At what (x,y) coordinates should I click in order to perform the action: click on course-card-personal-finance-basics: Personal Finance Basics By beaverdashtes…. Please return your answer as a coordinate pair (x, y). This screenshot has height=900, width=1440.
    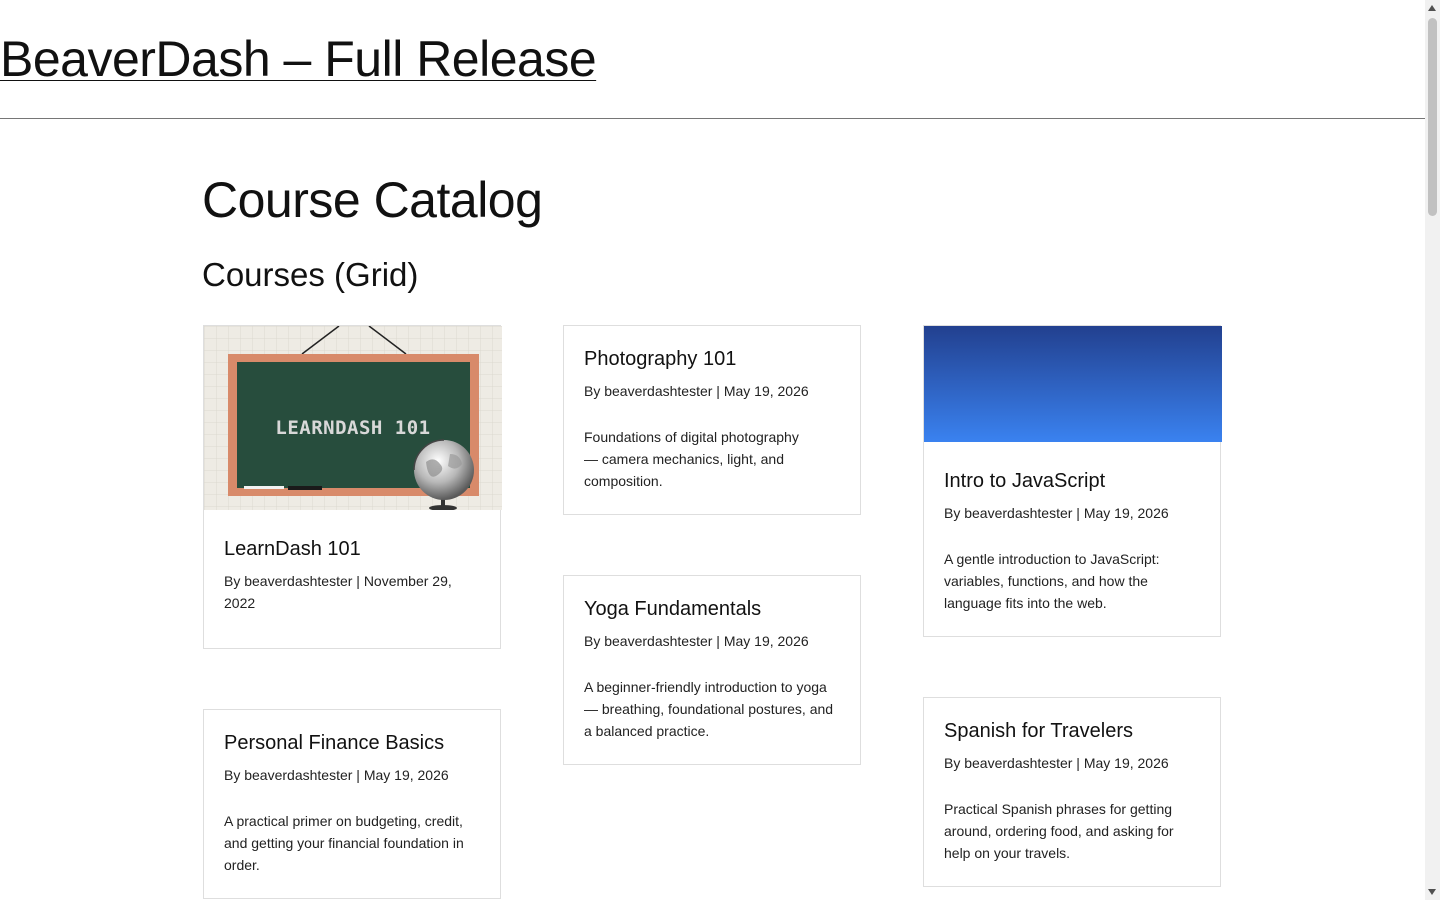
    Looking at the image, I should click on (352, 804).